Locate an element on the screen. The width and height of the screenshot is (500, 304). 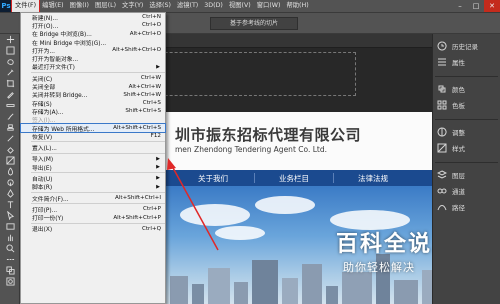
panel-label: 通道 is located at coordinates (458, 192).